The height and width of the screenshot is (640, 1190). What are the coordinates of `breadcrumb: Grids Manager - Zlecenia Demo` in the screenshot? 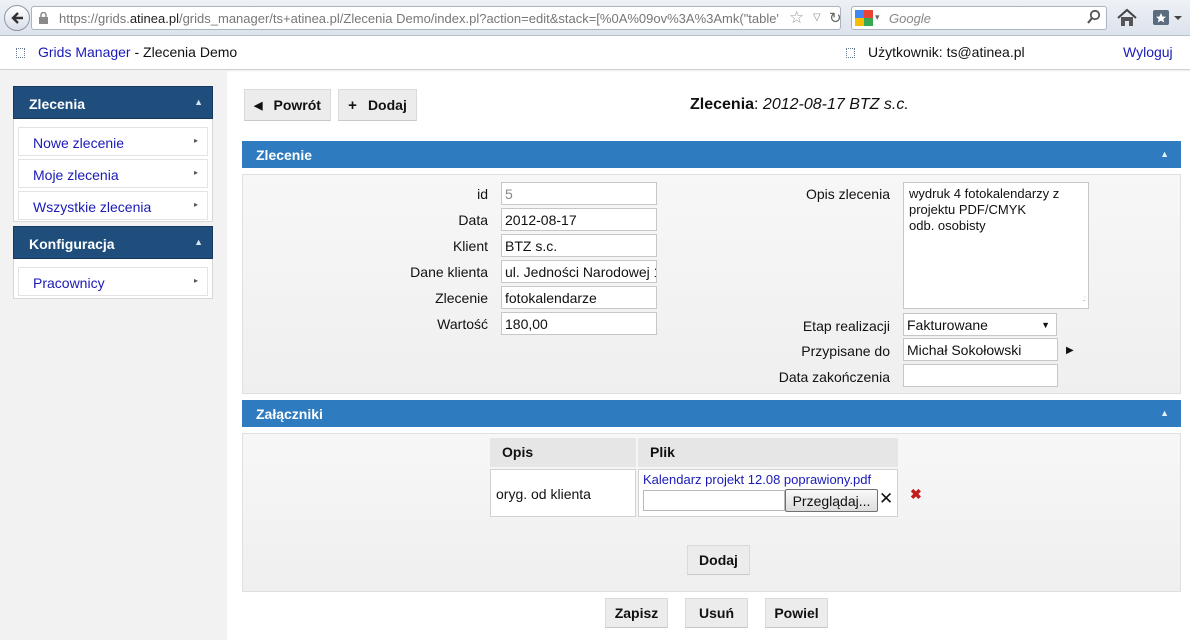 It's located at (137, 52).